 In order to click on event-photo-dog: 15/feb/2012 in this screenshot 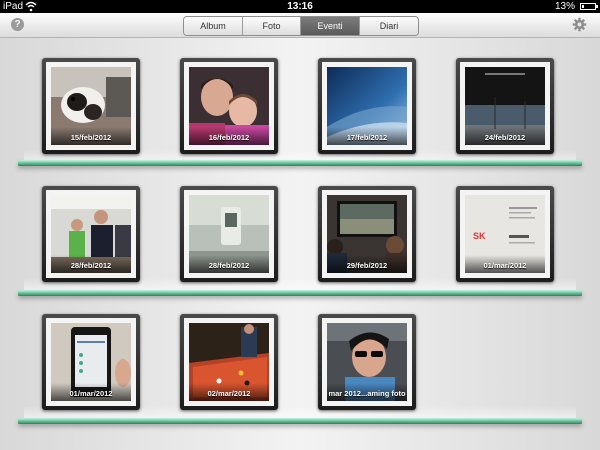, I will do `click(91, 106)`.